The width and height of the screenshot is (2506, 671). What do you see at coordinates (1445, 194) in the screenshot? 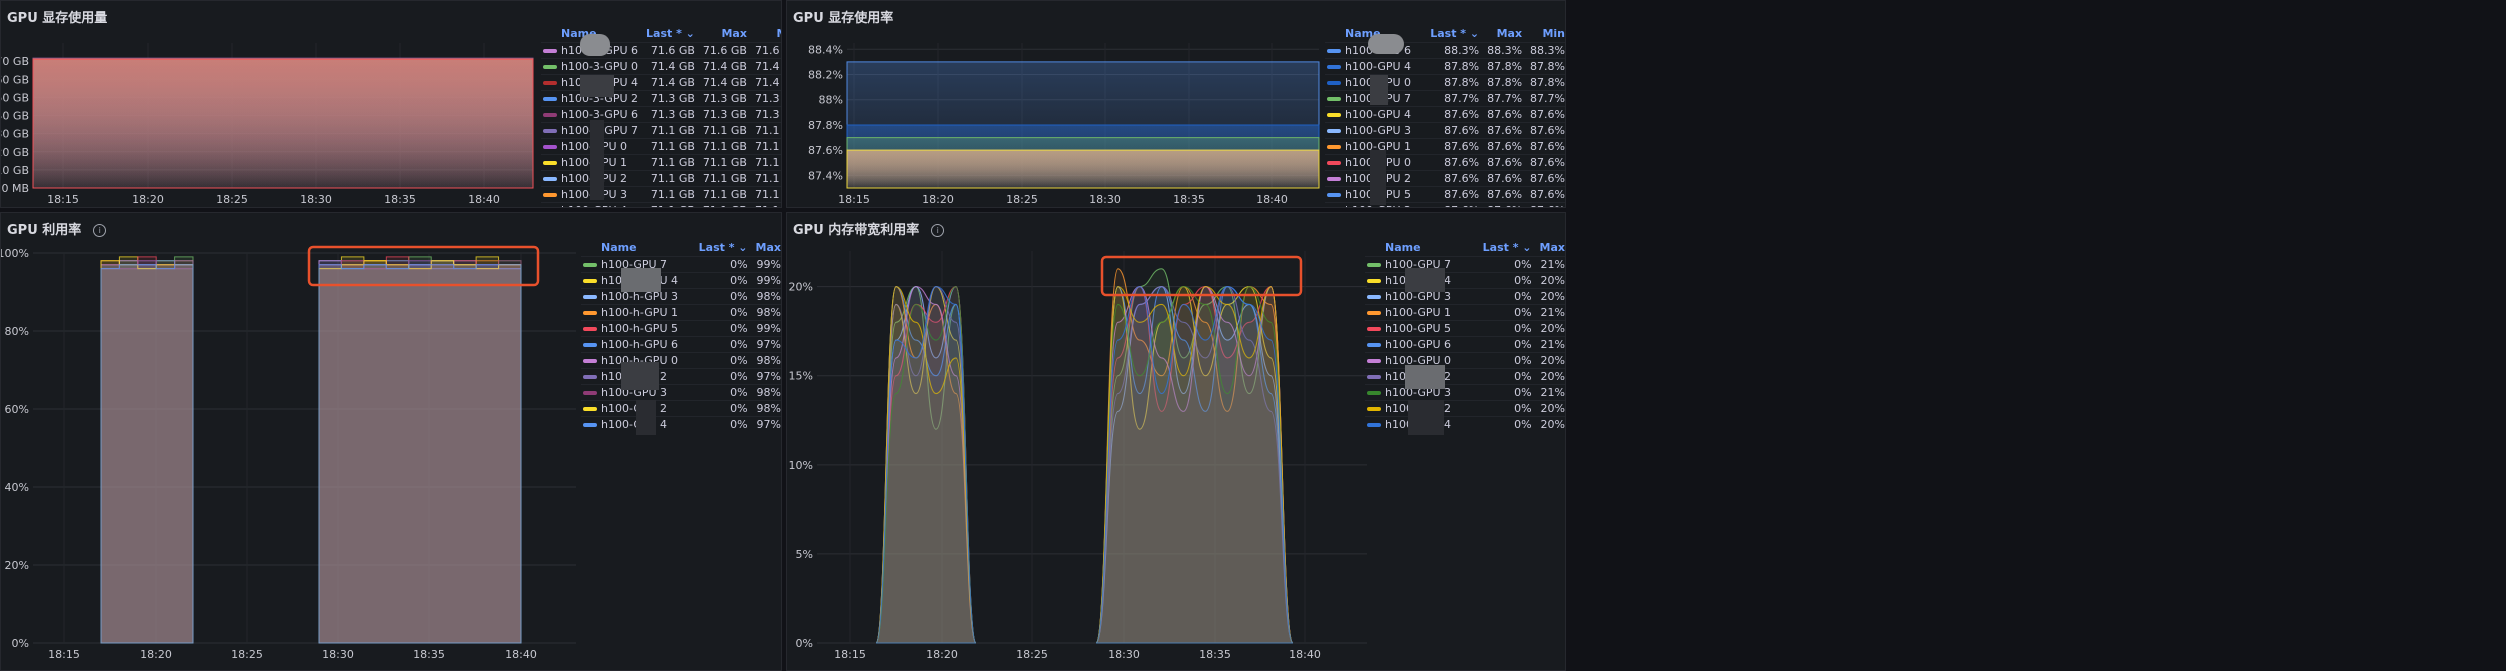
I see `legend-row: h100-GPU 587.6%87.6%87.6%` at bounding box center [1445, 194].